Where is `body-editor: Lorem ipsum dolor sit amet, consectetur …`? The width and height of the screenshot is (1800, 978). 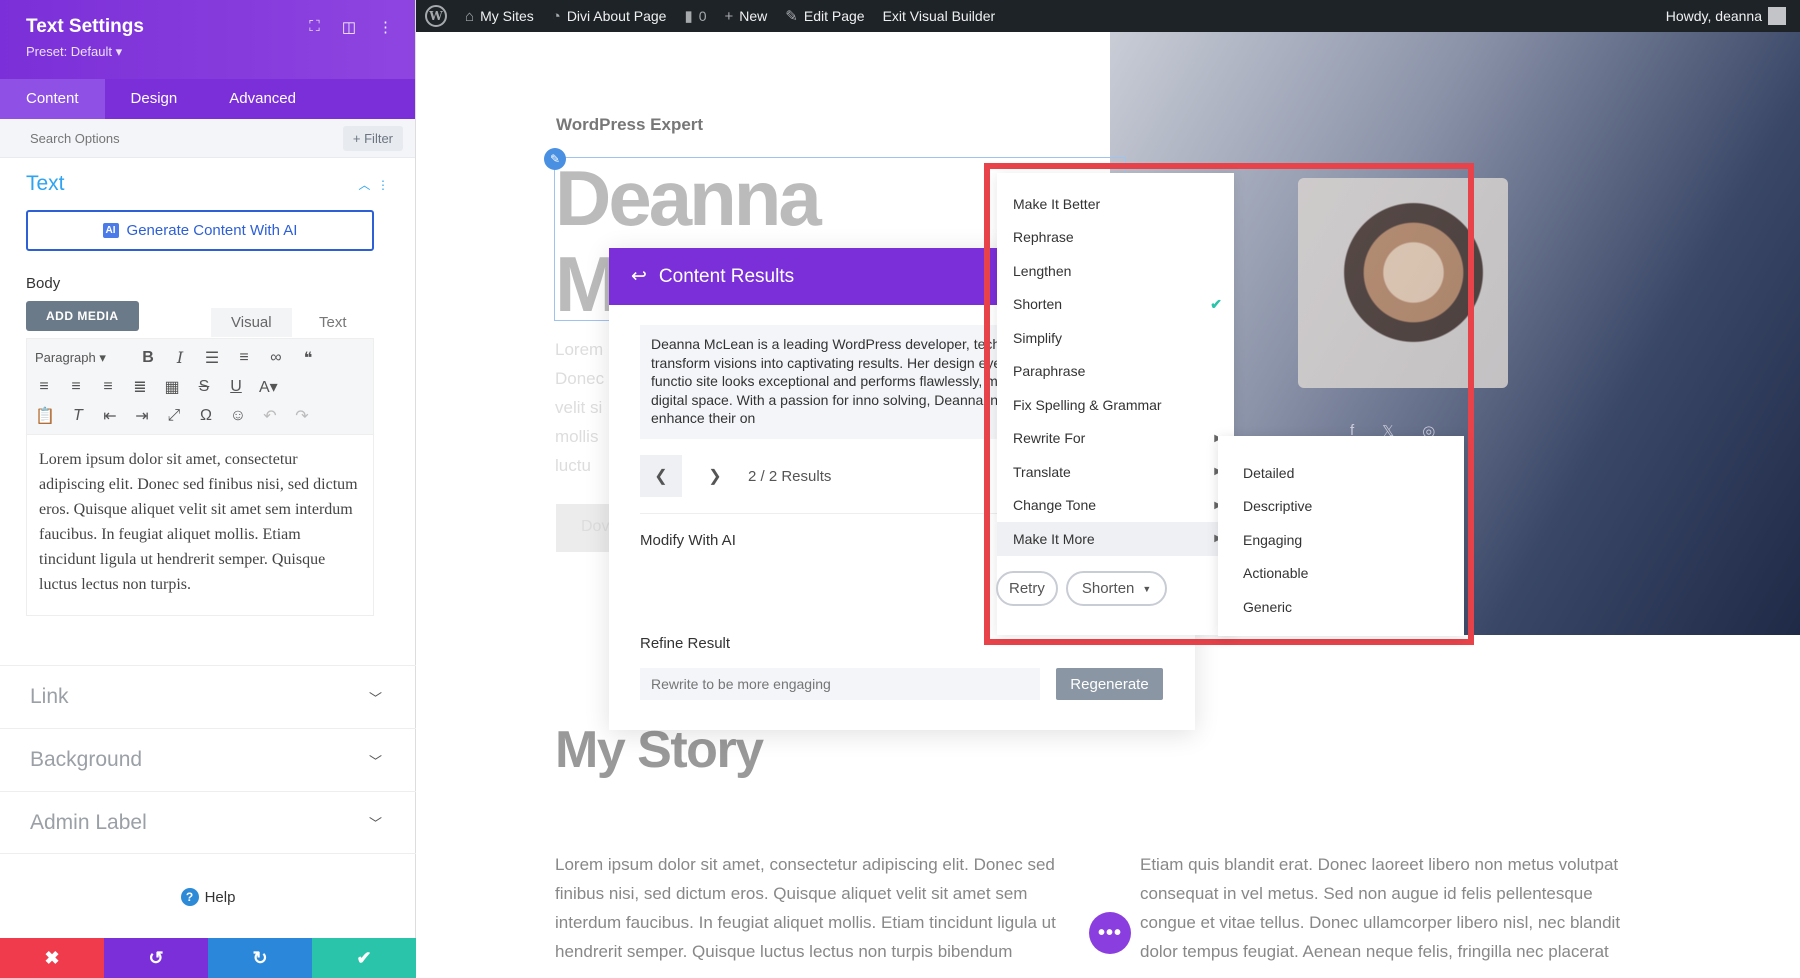 body-editor: Lorem ipsum dolor sit amet, consectetur … is located at coordinates (200, 525).